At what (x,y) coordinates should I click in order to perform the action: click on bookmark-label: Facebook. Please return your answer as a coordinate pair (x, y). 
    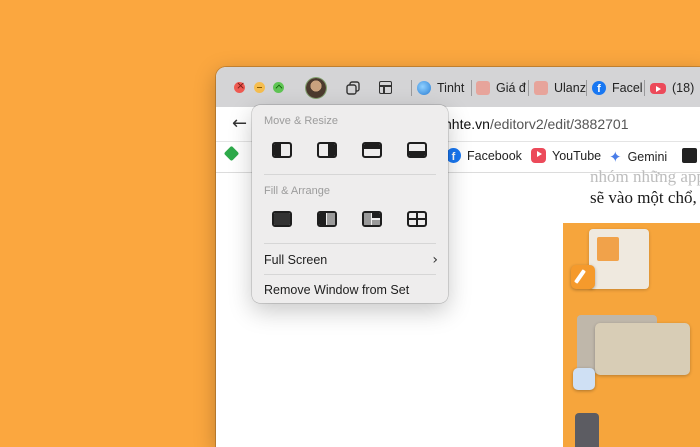
    Looking at the image, I should click on (494, 155).